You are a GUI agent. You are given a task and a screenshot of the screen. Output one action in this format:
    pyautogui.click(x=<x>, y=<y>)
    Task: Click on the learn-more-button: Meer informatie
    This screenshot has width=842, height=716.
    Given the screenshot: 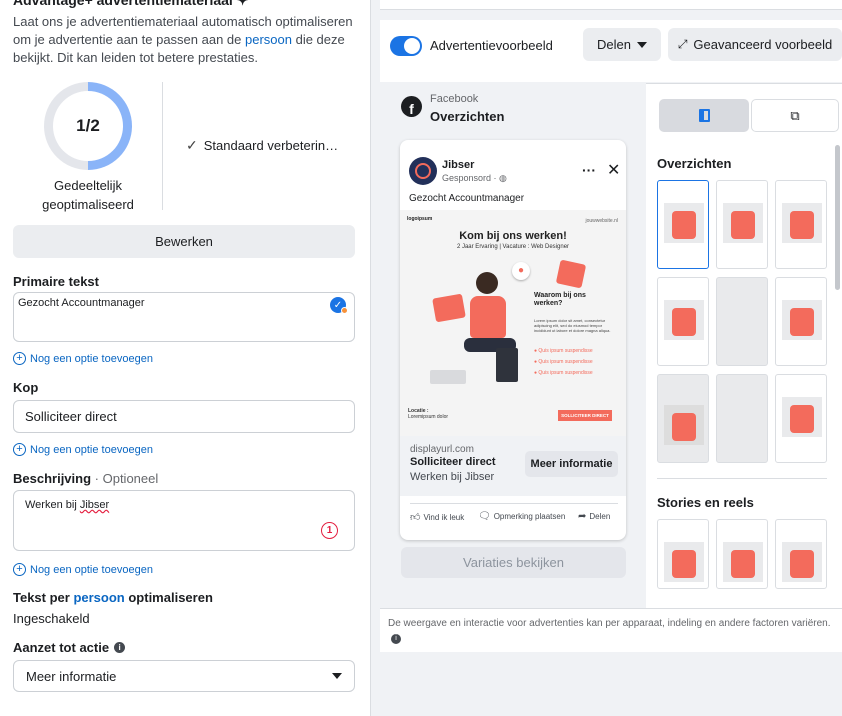 What is the action you would take?
    pyautogui.click(x=571, y=464)
    